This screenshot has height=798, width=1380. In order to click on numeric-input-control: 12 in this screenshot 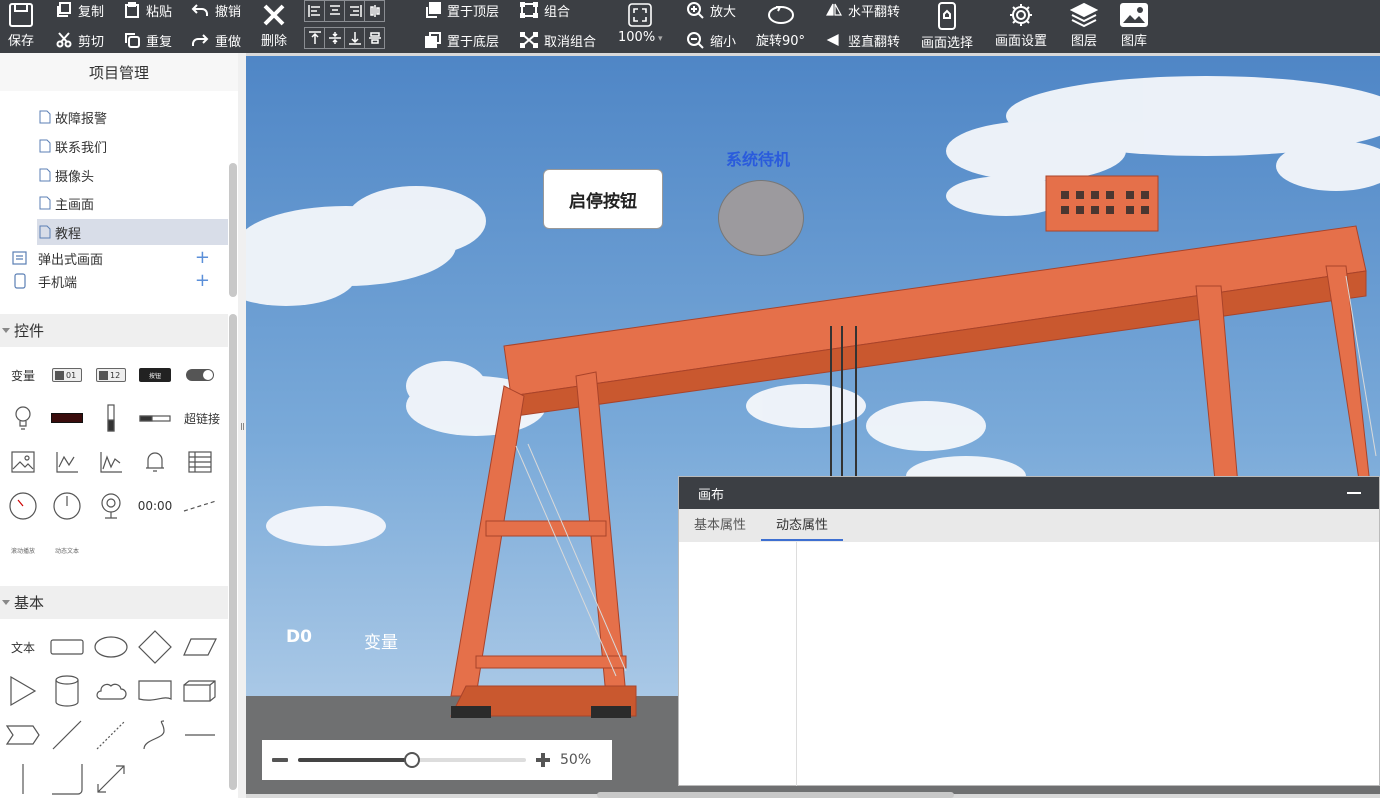, I will do `click(111, 375)`.